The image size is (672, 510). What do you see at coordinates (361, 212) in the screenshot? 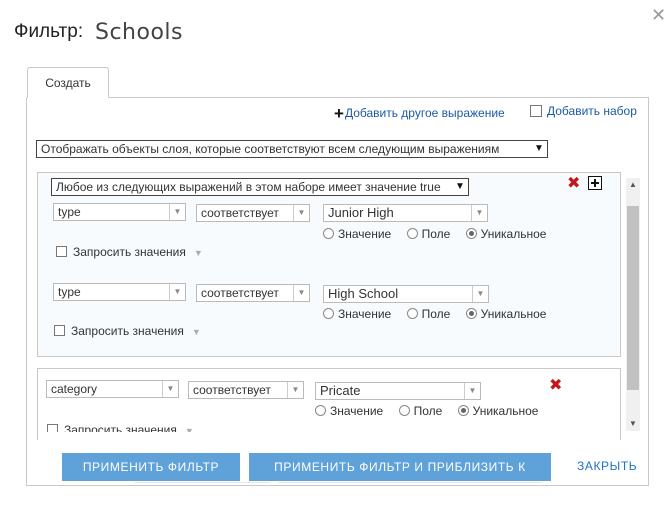
I see `value-select-value: Junior High` at bounding box center [361, 212].